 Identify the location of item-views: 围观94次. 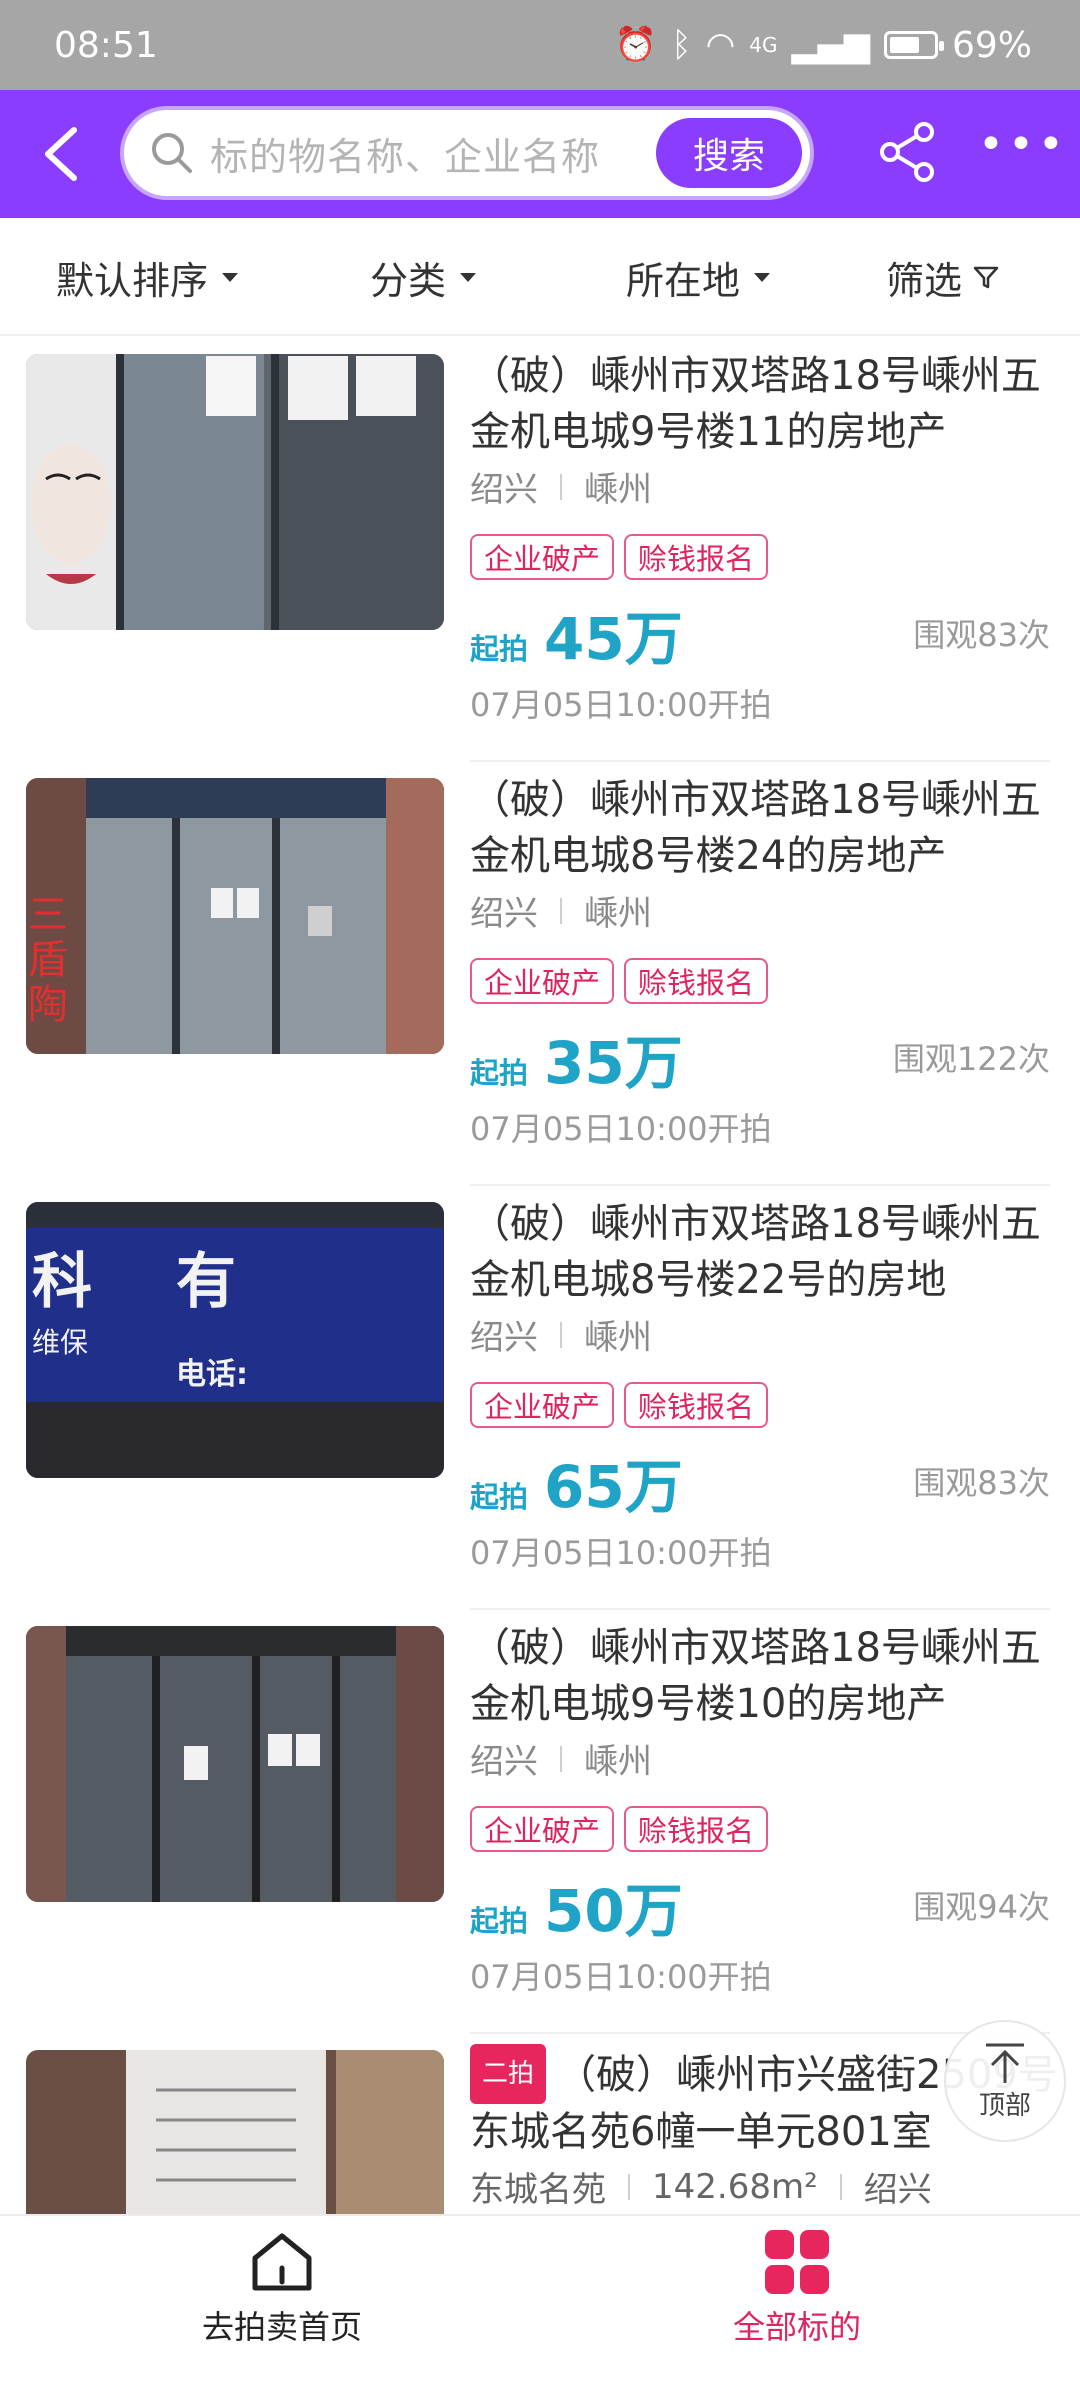
(981, 1907).